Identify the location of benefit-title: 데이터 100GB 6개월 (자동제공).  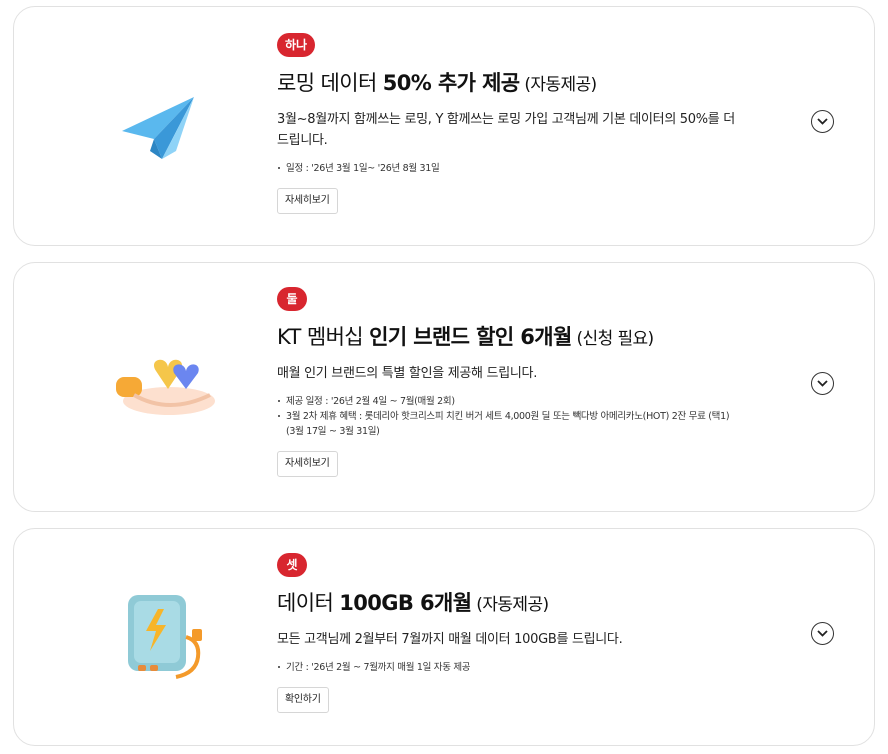
(413, 603).